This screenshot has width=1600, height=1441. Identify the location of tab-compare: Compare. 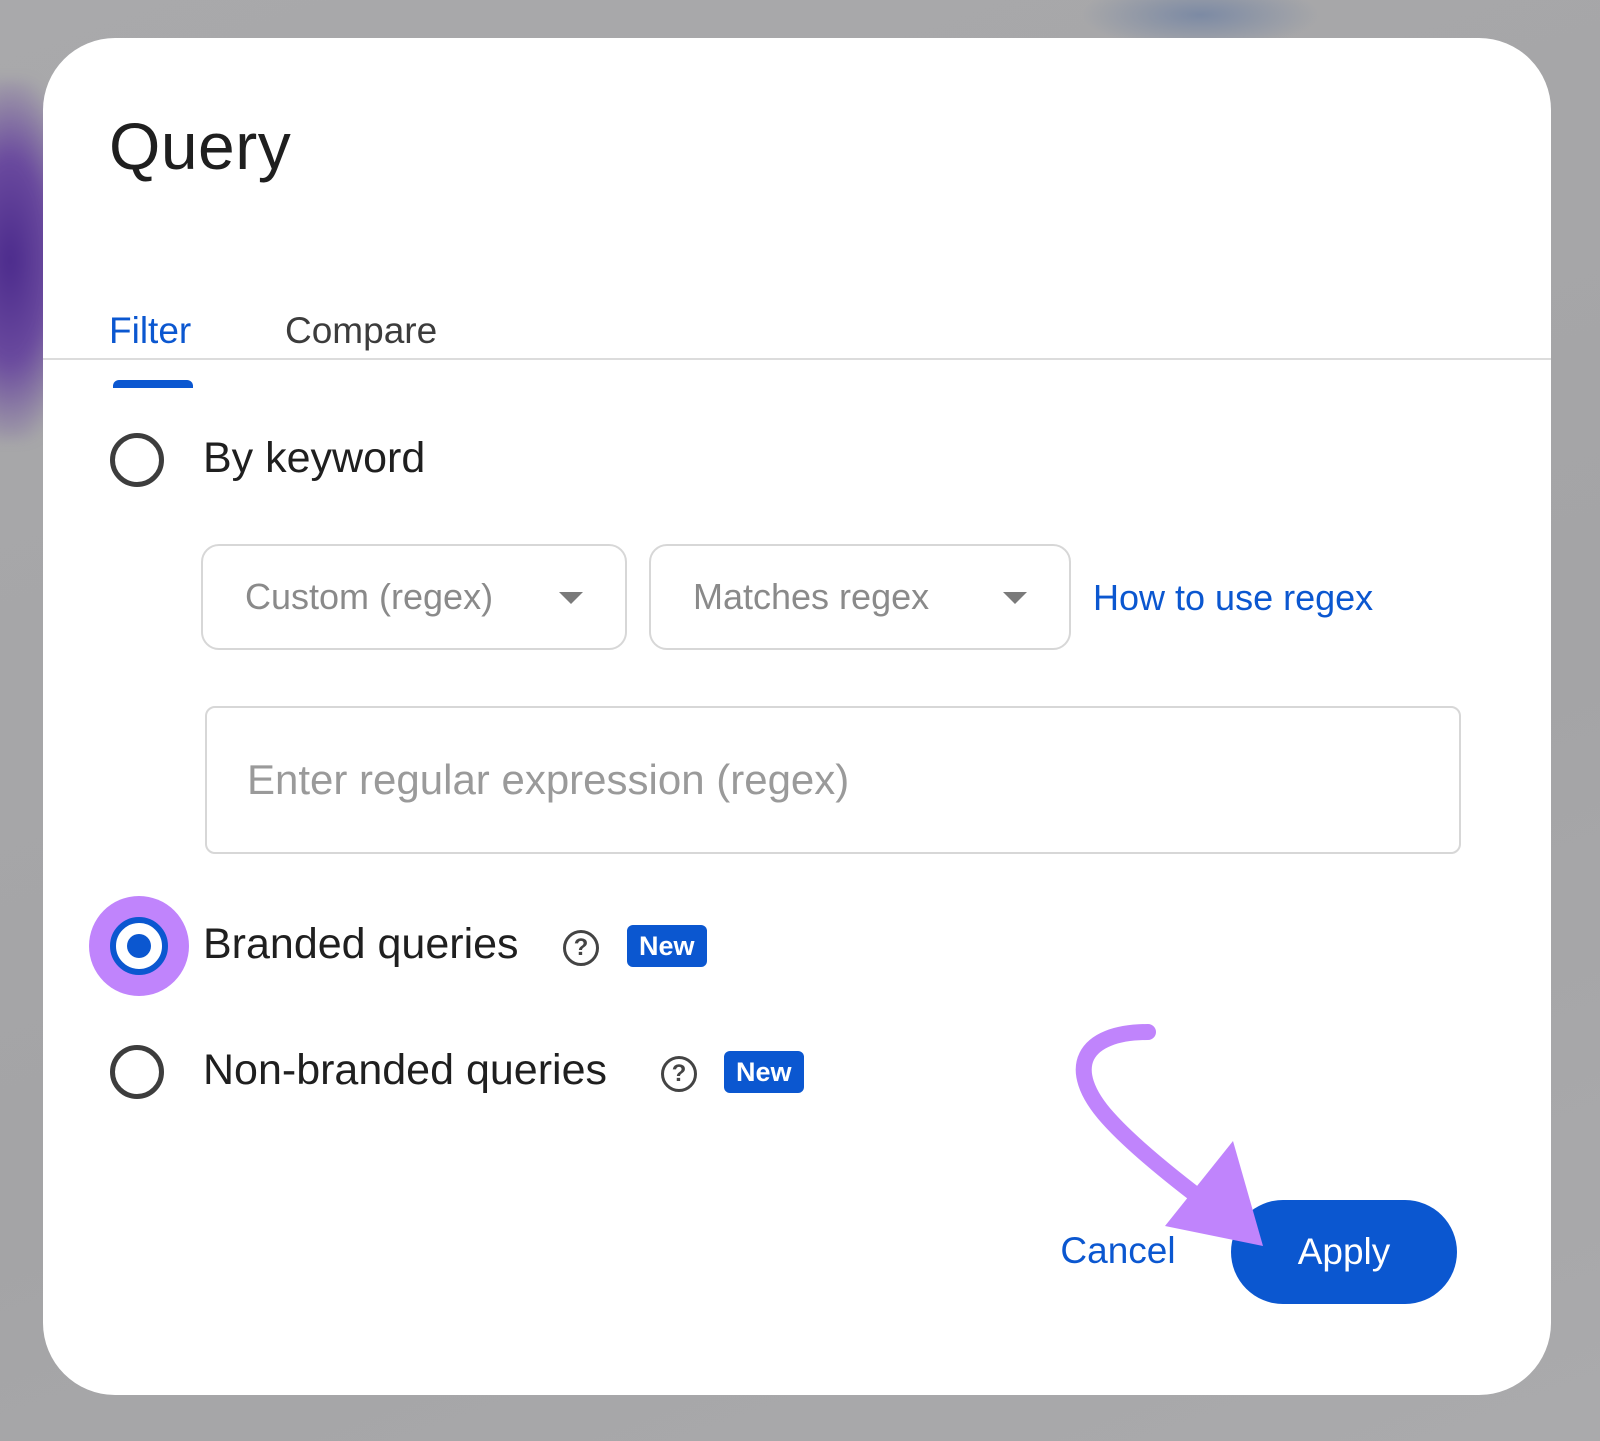
(361, 331).